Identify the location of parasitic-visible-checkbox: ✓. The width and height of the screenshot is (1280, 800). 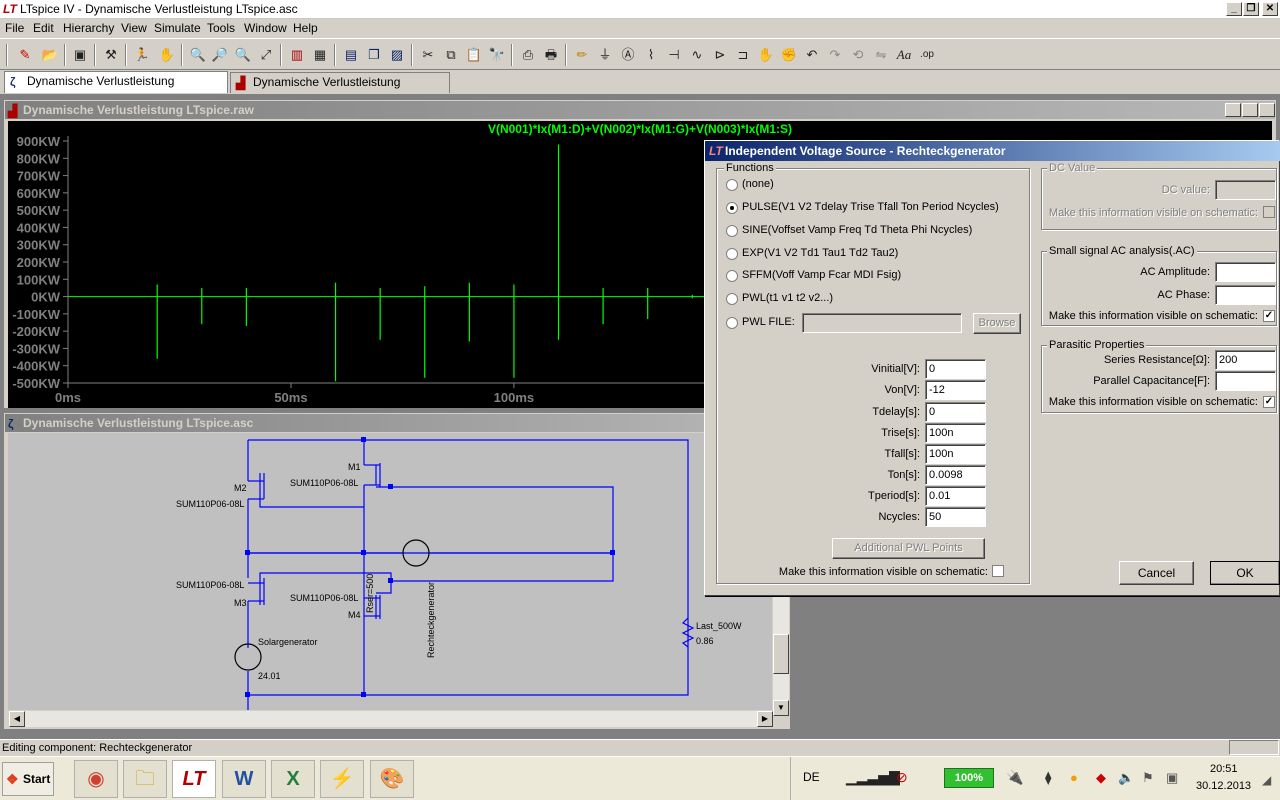
(1269, 402).